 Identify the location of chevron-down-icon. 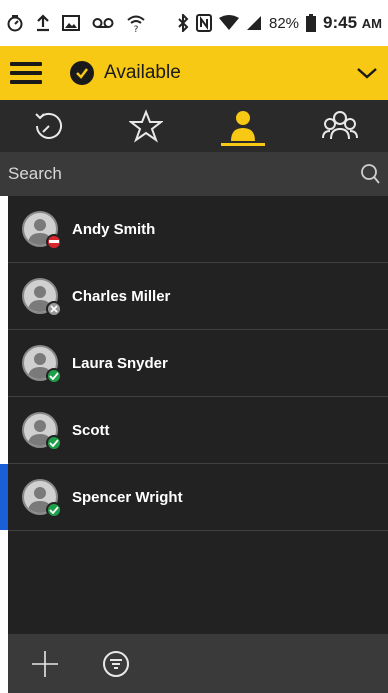
(367, 73).